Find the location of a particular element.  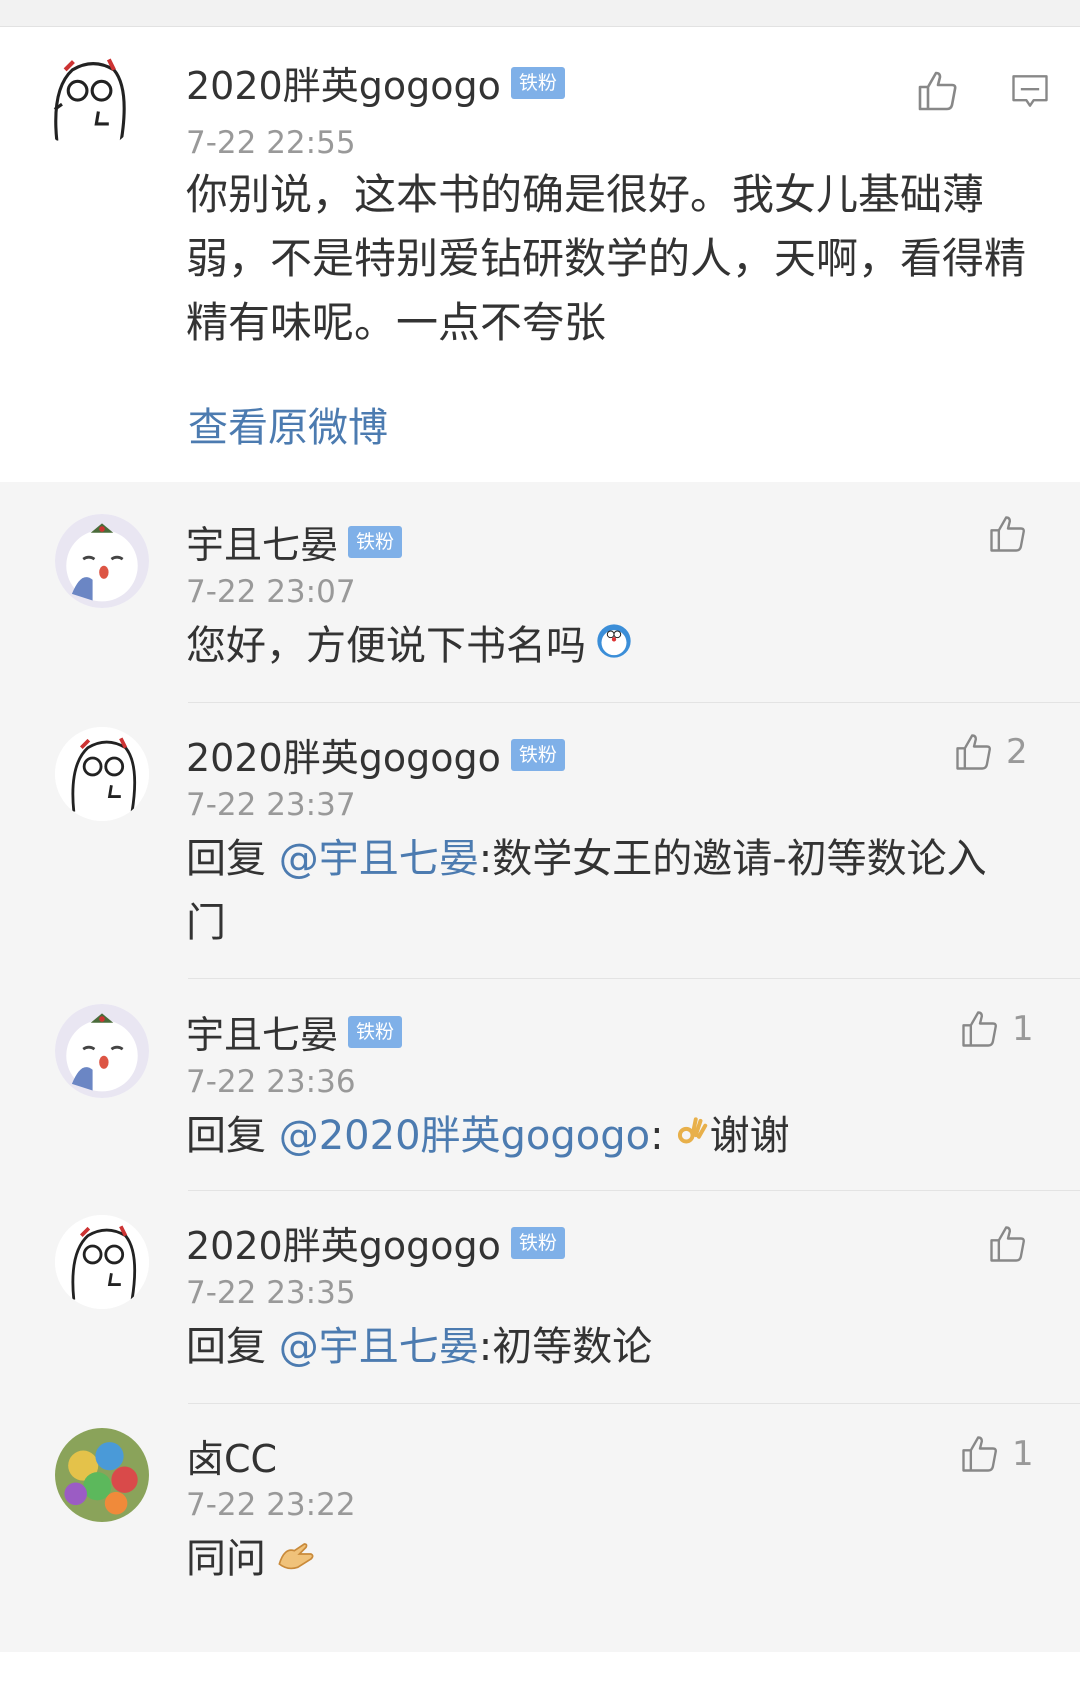

balloons-avatar-icon is located at coordinates (102, 1475).